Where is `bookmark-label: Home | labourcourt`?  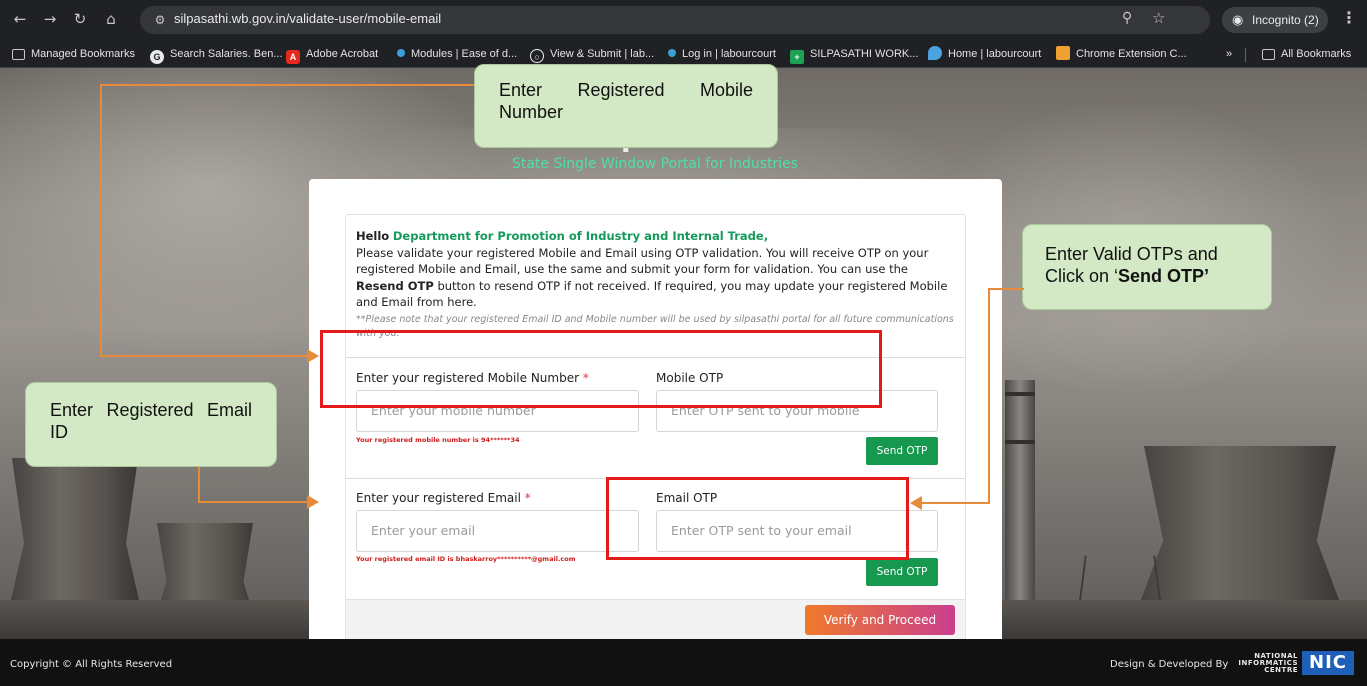 bookmark-label: Home | labourcourt is located at coordinates (995, 54).